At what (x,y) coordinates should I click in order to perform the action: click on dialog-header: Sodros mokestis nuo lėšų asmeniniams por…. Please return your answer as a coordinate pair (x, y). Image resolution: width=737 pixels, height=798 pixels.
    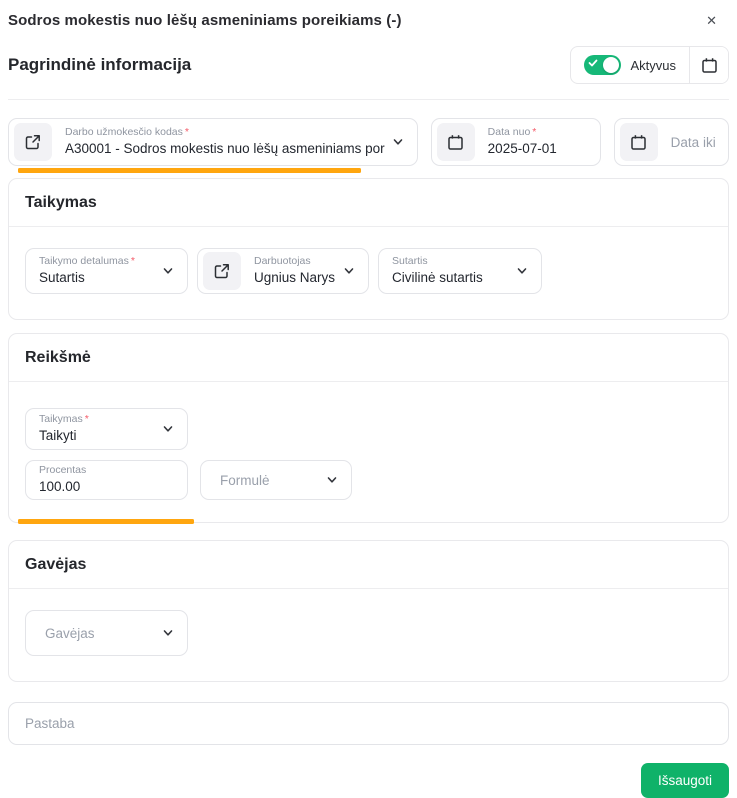
    Looking at the image, I should click on (368, 18).